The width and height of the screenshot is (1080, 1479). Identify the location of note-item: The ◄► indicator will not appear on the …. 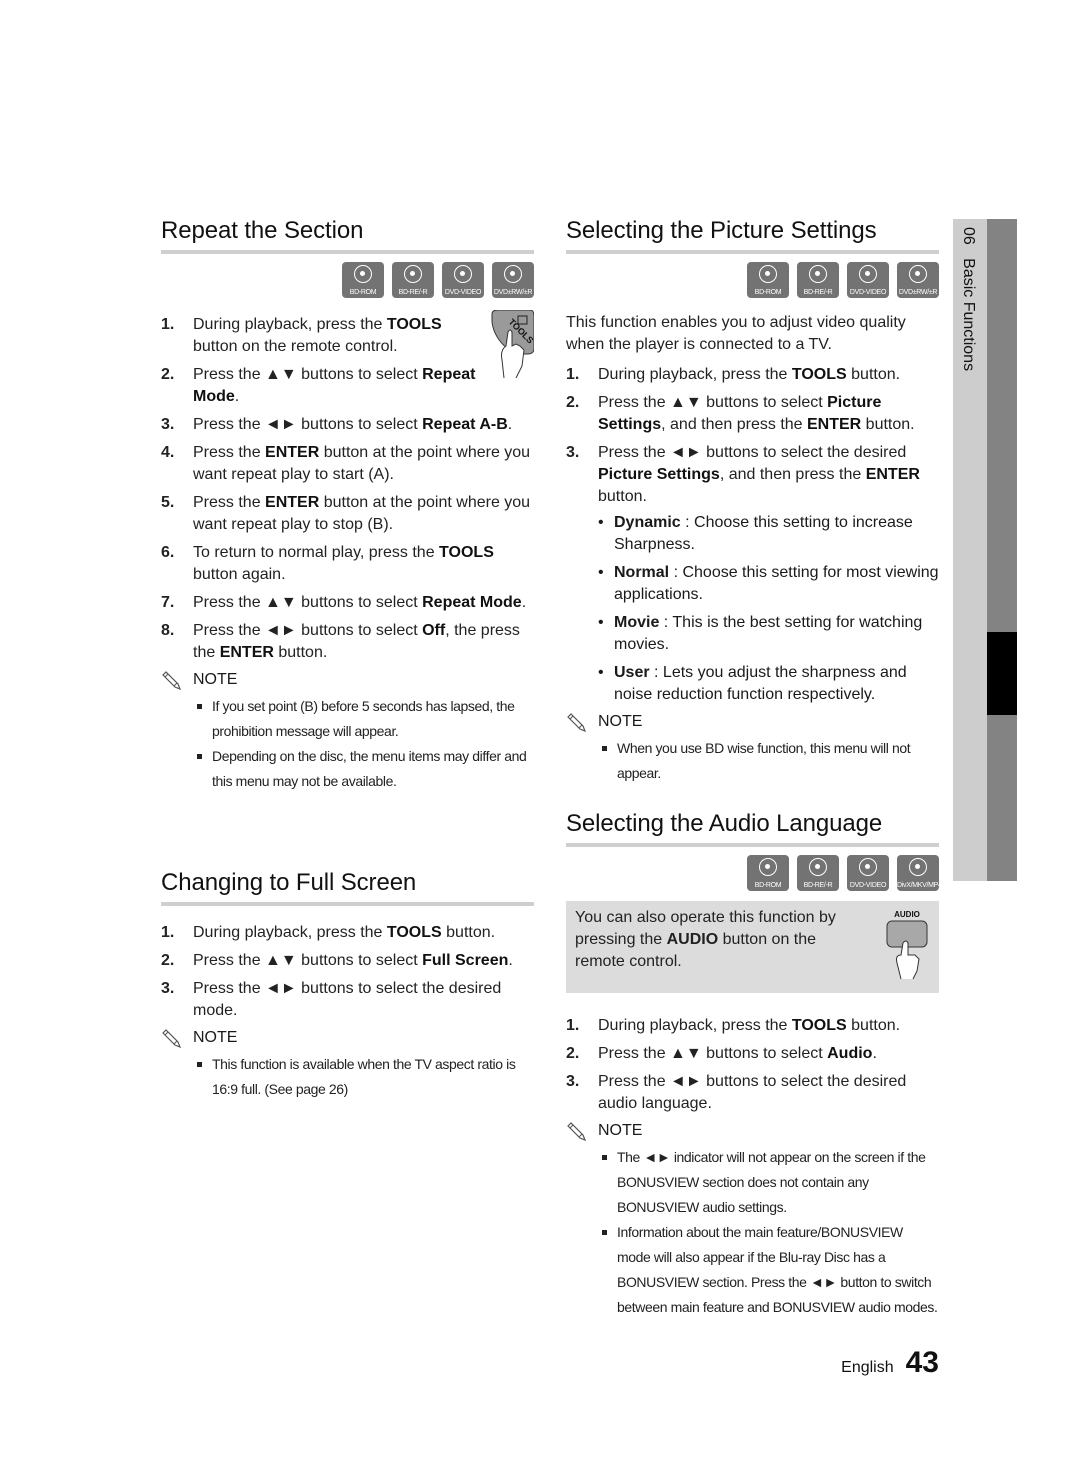
(752, 1182).